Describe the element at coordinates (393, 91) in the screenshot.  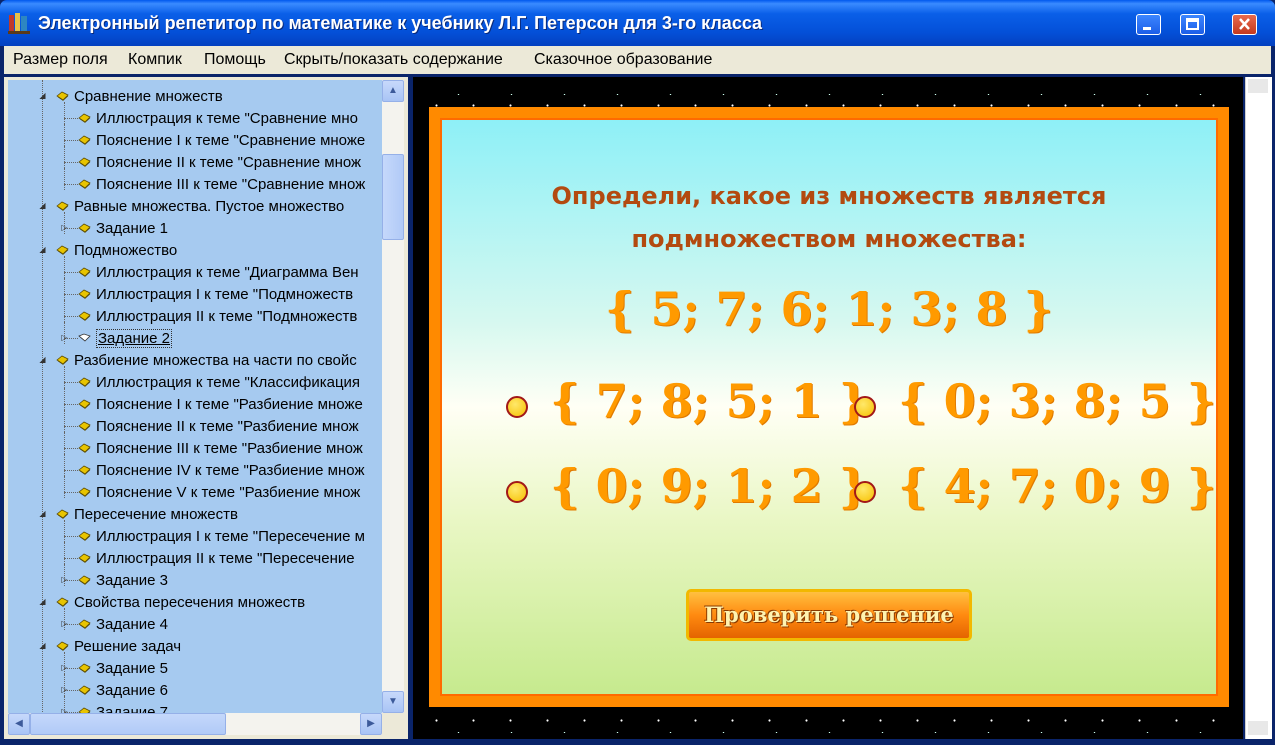
I see `scroll-up-button: ▲` at that location.